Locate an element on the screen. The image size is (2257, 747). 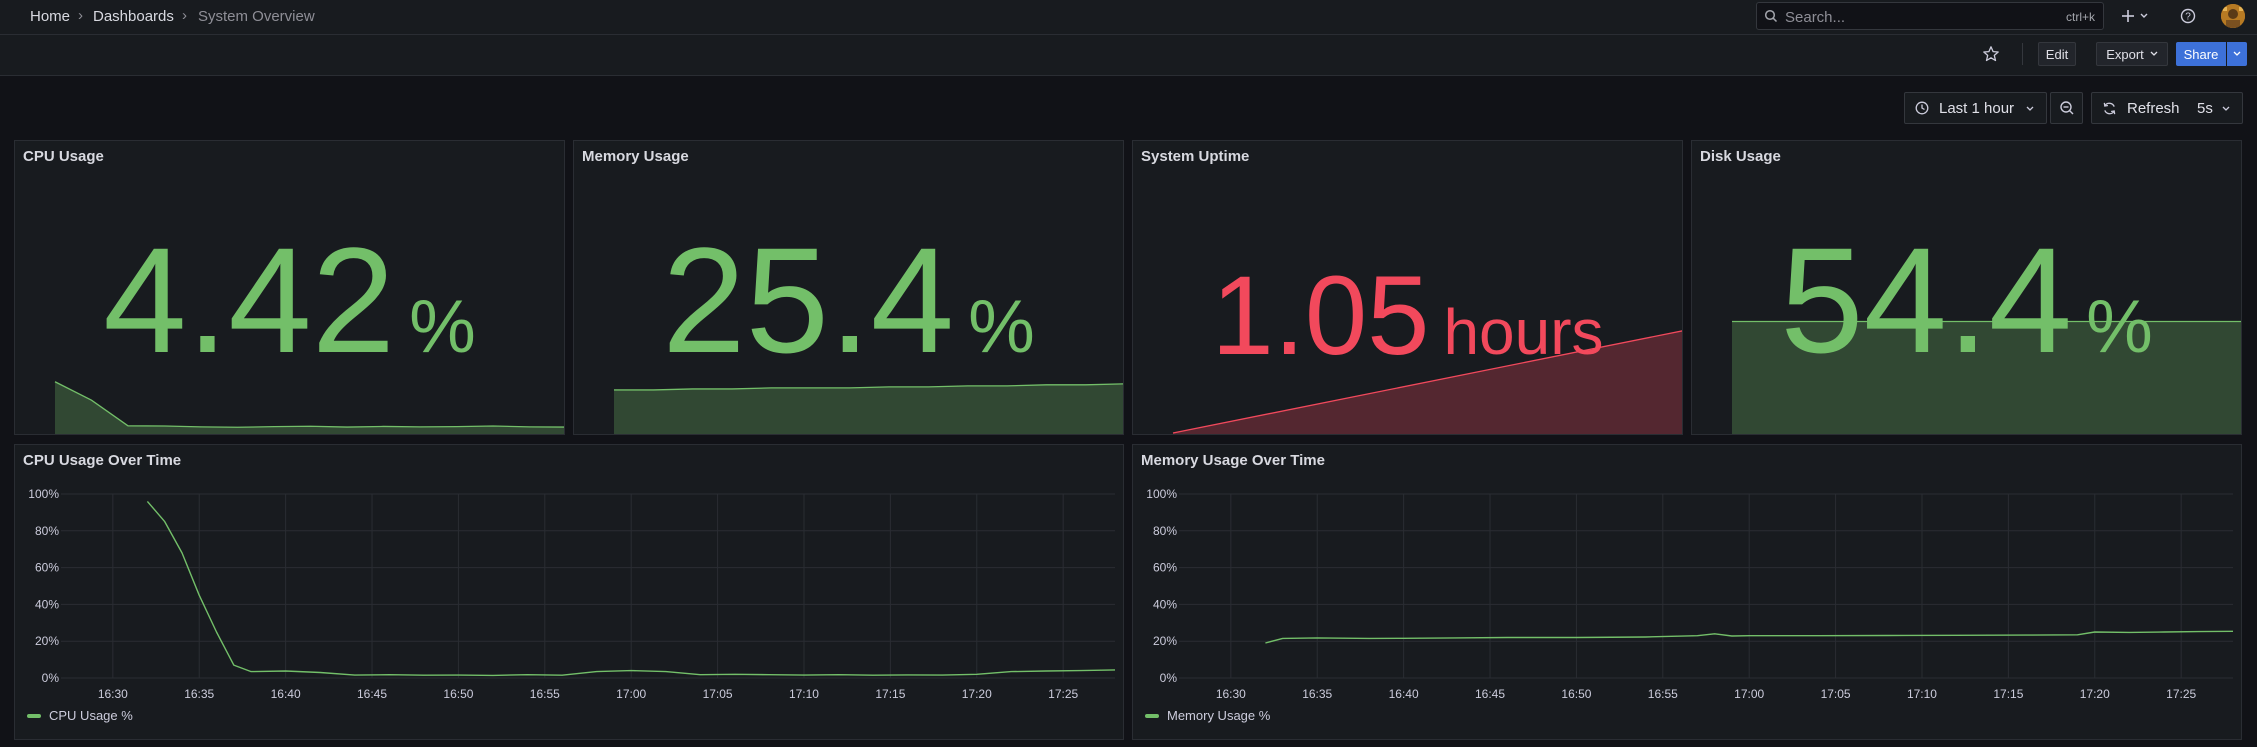
chart-legend: Memory Usage % is located at coordinates (1207, 715).